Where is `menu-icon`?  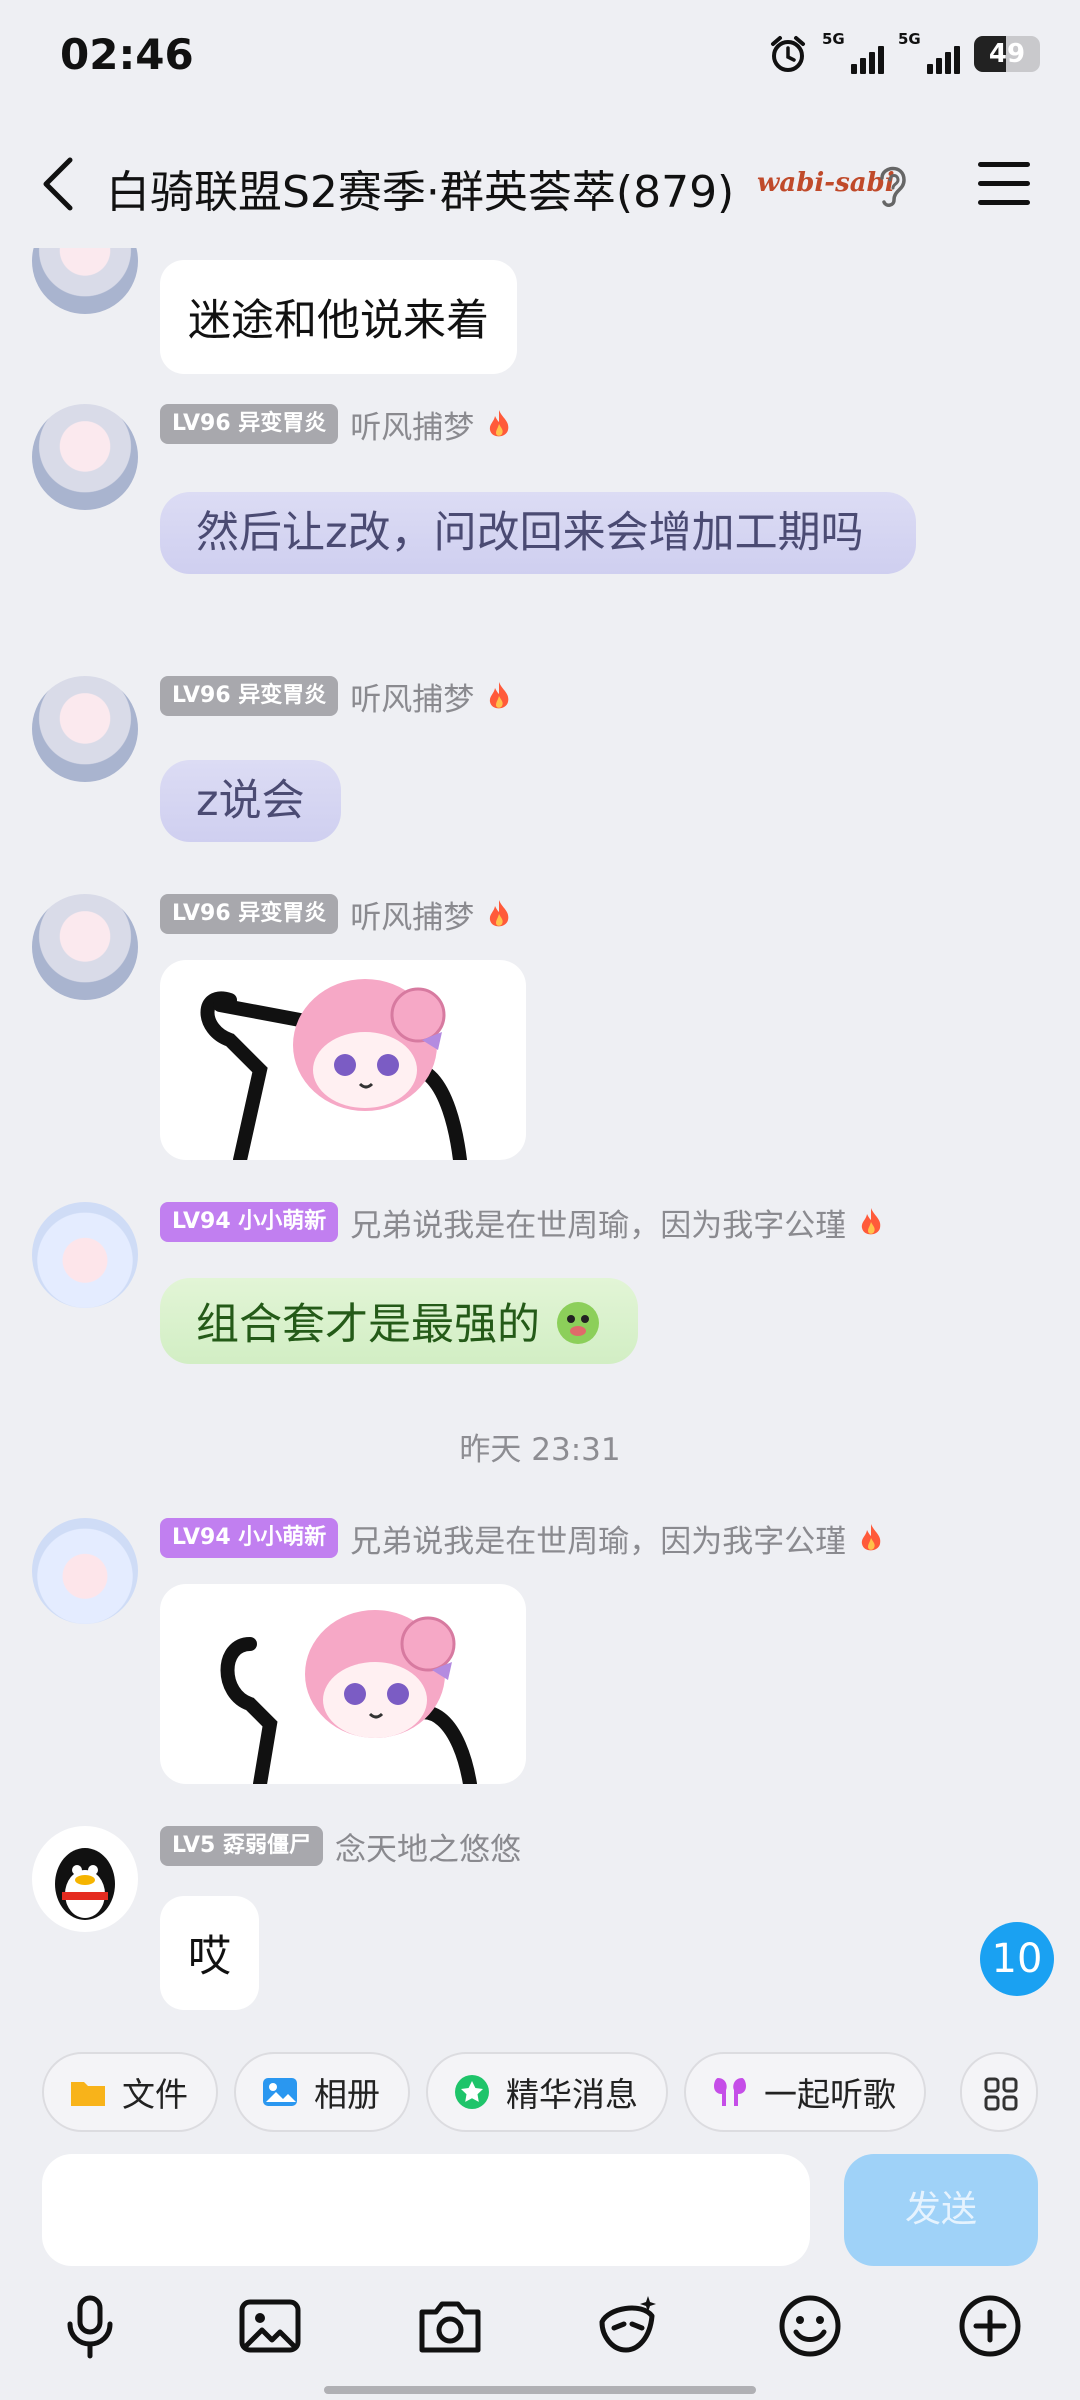
menu-icon is located at coordinates (1004, 184).